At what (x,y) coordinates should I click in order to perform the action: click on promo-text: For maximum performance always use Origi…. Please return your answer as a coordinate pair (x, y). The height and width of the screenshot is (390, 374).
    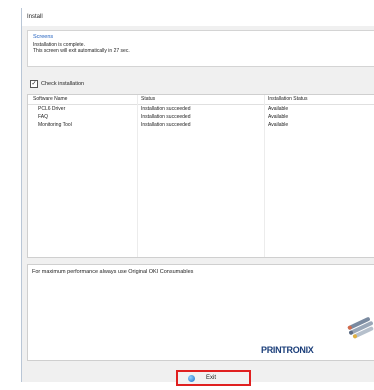
    Looking at the image, I should click on (113, 272).